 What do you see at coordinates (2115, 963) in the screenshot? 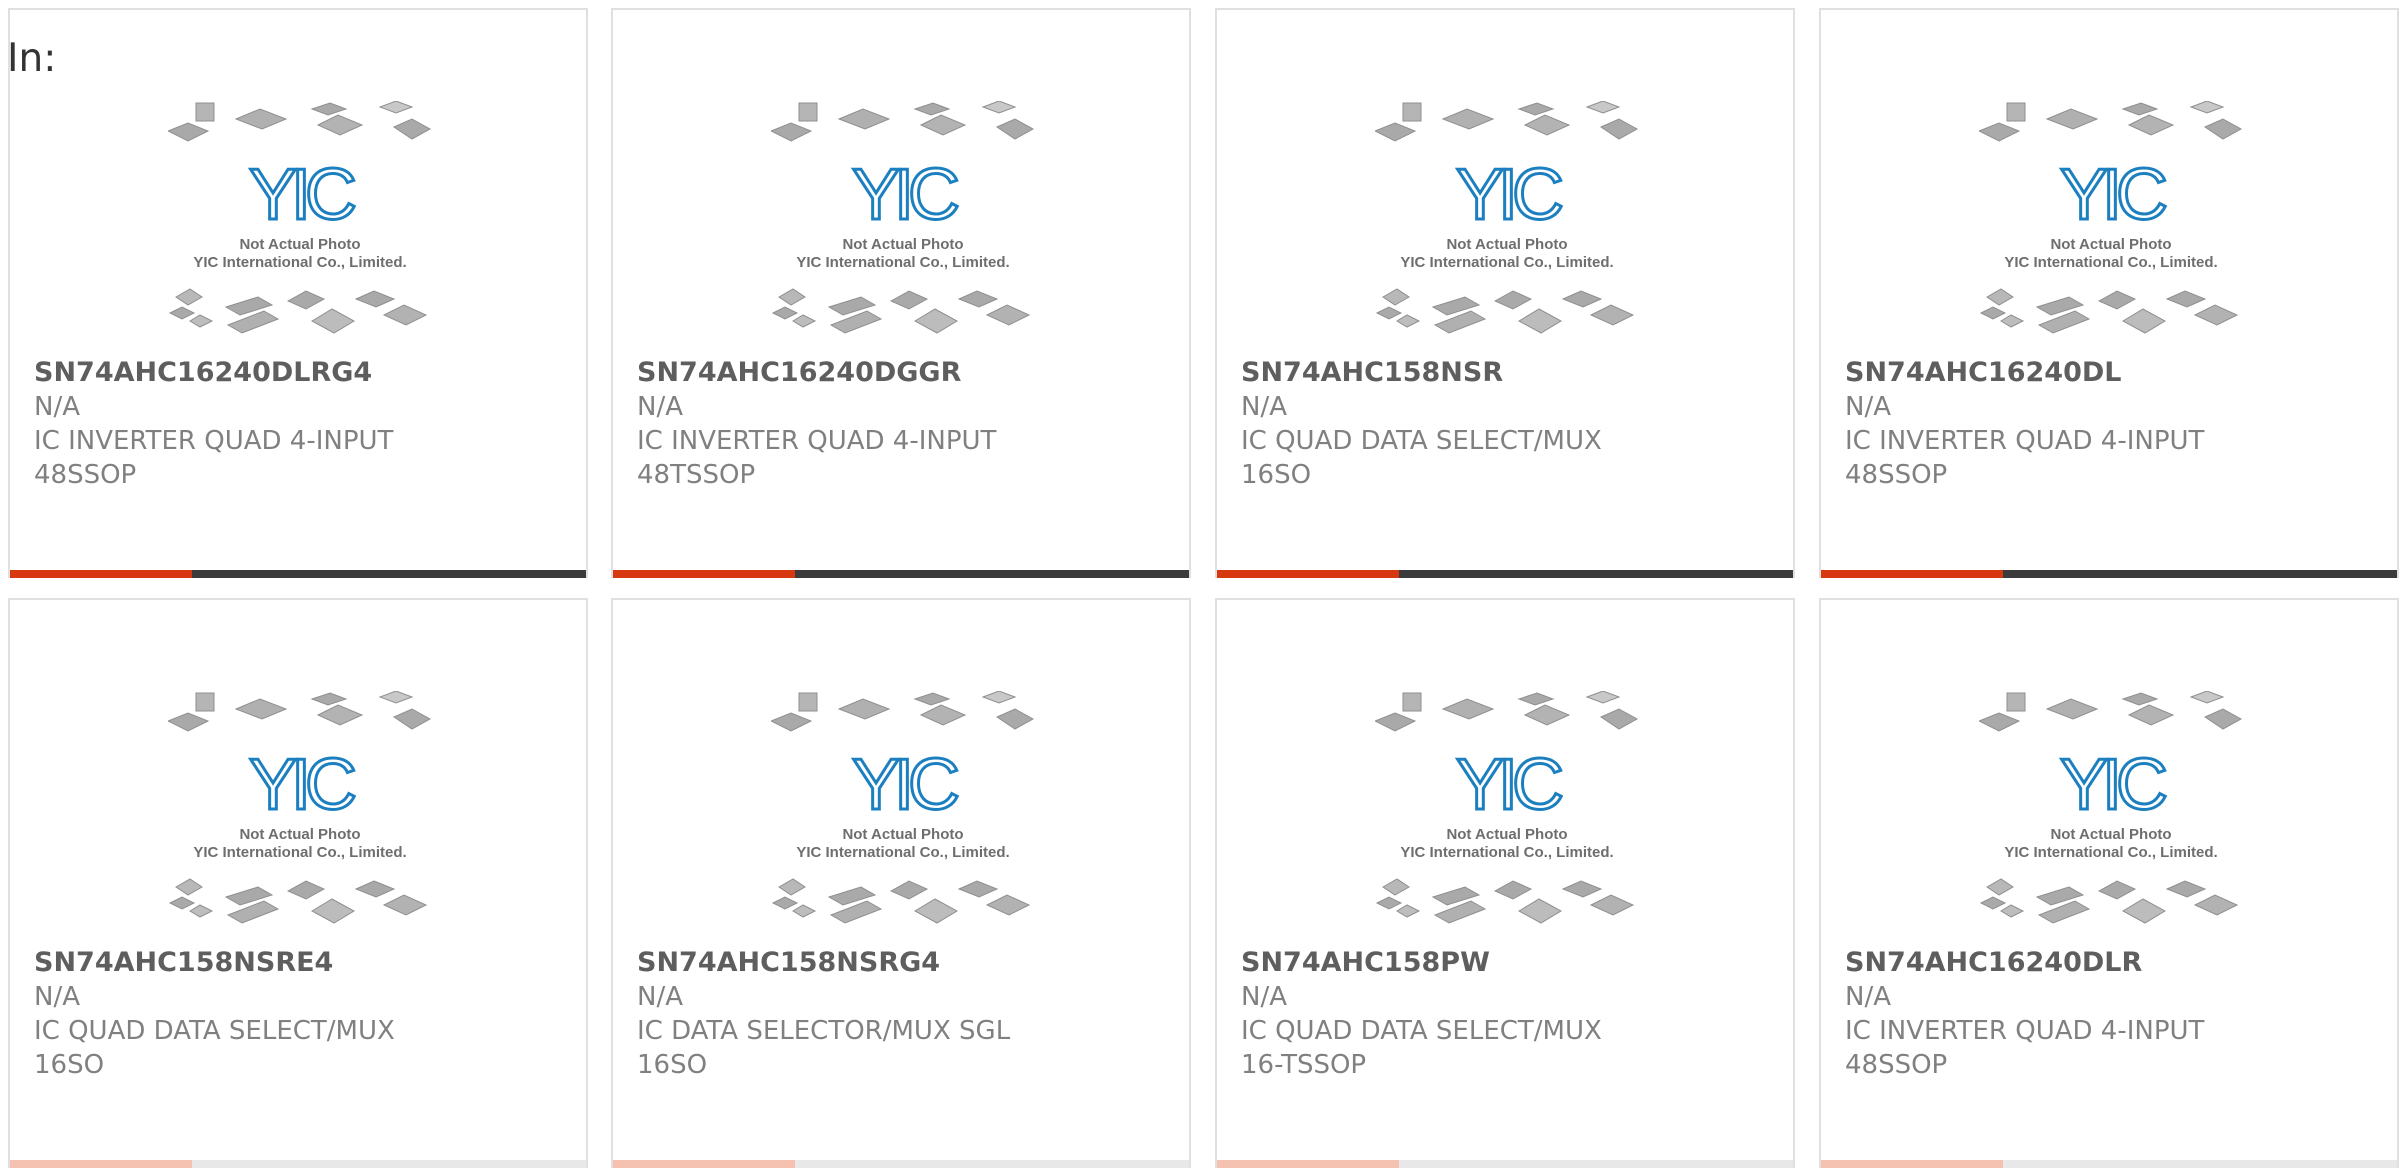
I see `part-number: SN74AHC16240DLR` at bounding box center [2115, 963].